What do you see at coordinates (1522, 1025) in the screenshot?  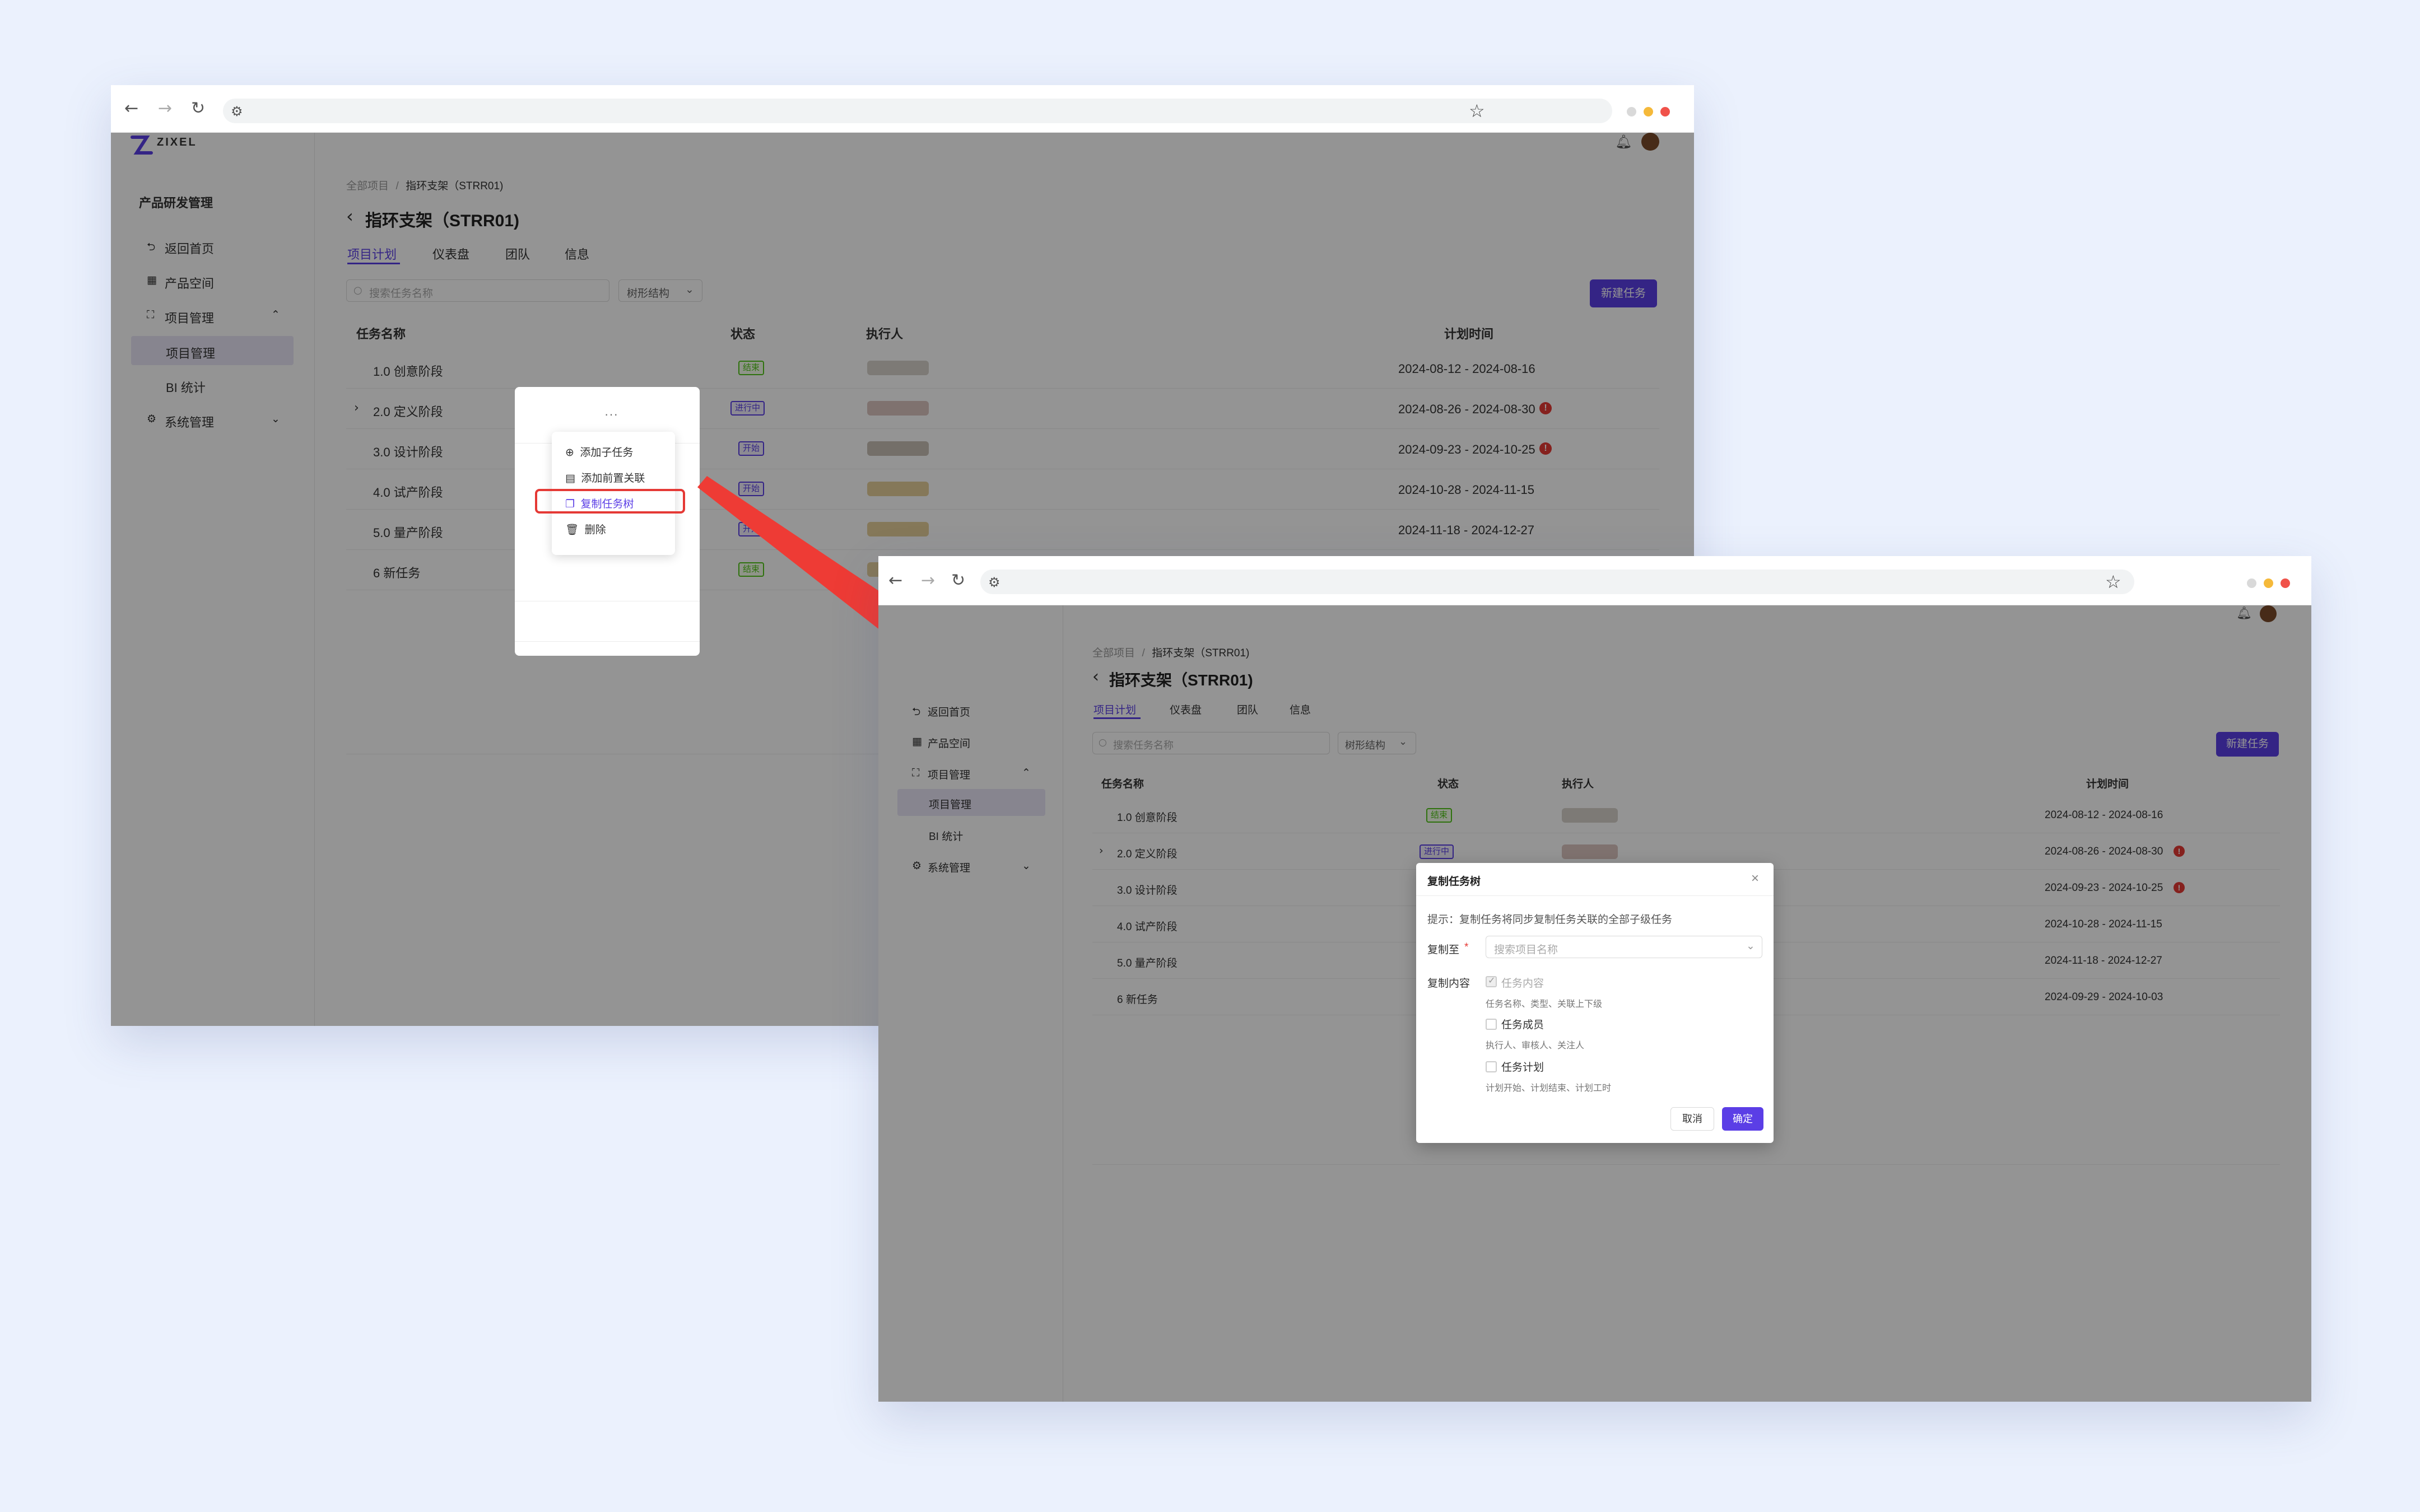 I see `option-task-members-label: 任务成员` at bounding box center [1522, 1025].